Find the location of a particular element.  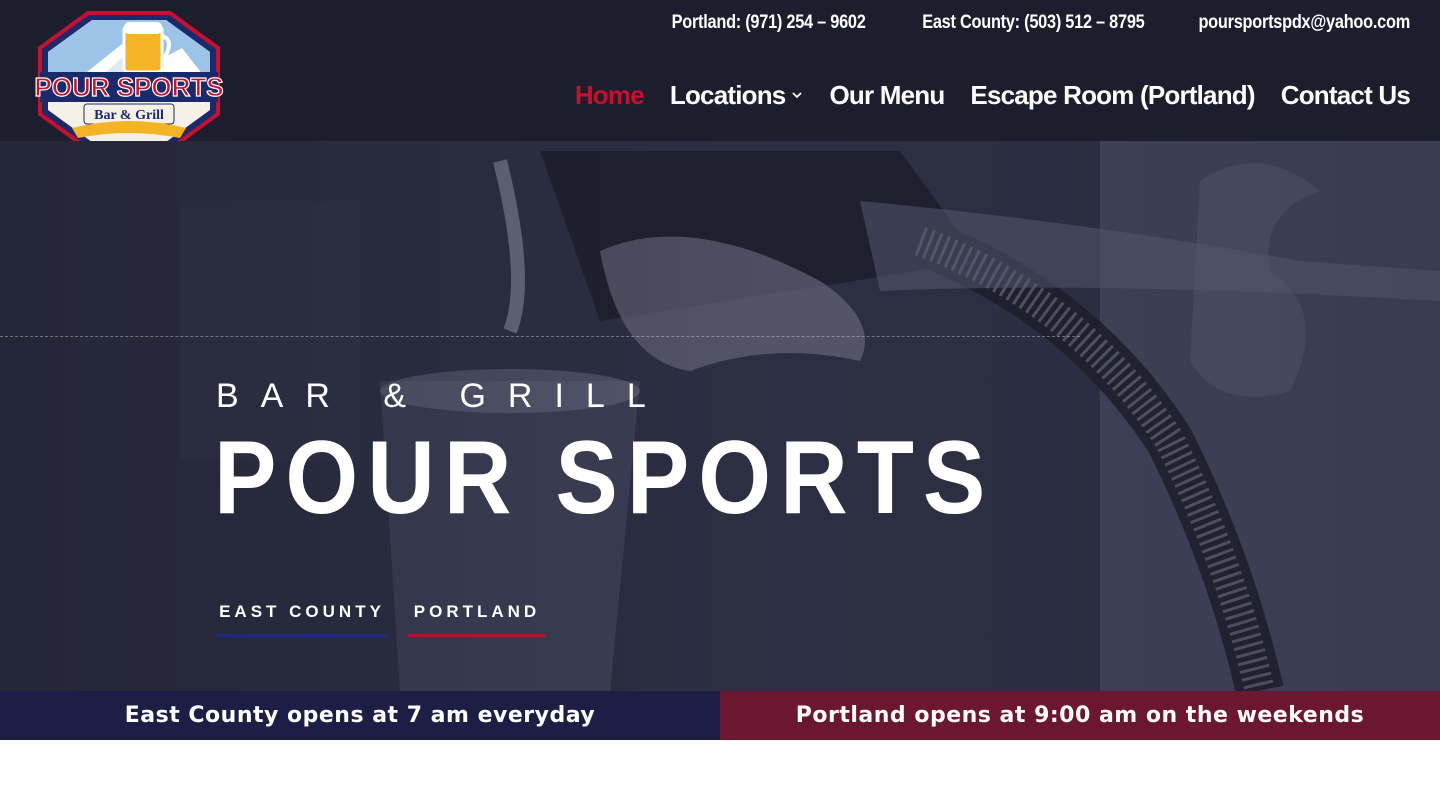

nav-item-label: Contact Us is located at coordinates (1345, 94).